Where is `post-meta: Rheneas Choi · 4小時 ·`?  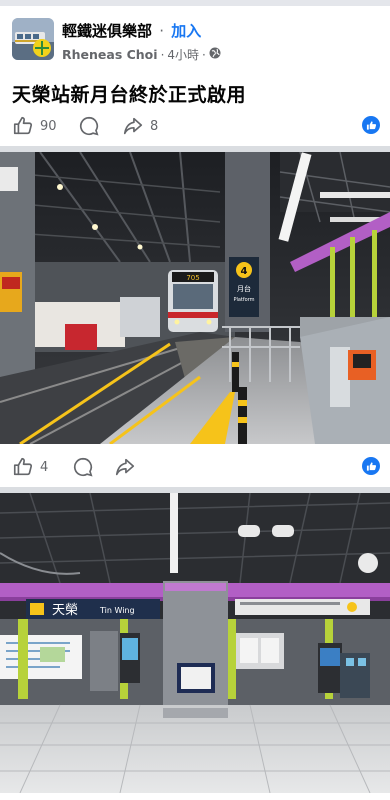
post-meta: Rheneas Choi · 4小時 · is located at coordinates (141, 54).